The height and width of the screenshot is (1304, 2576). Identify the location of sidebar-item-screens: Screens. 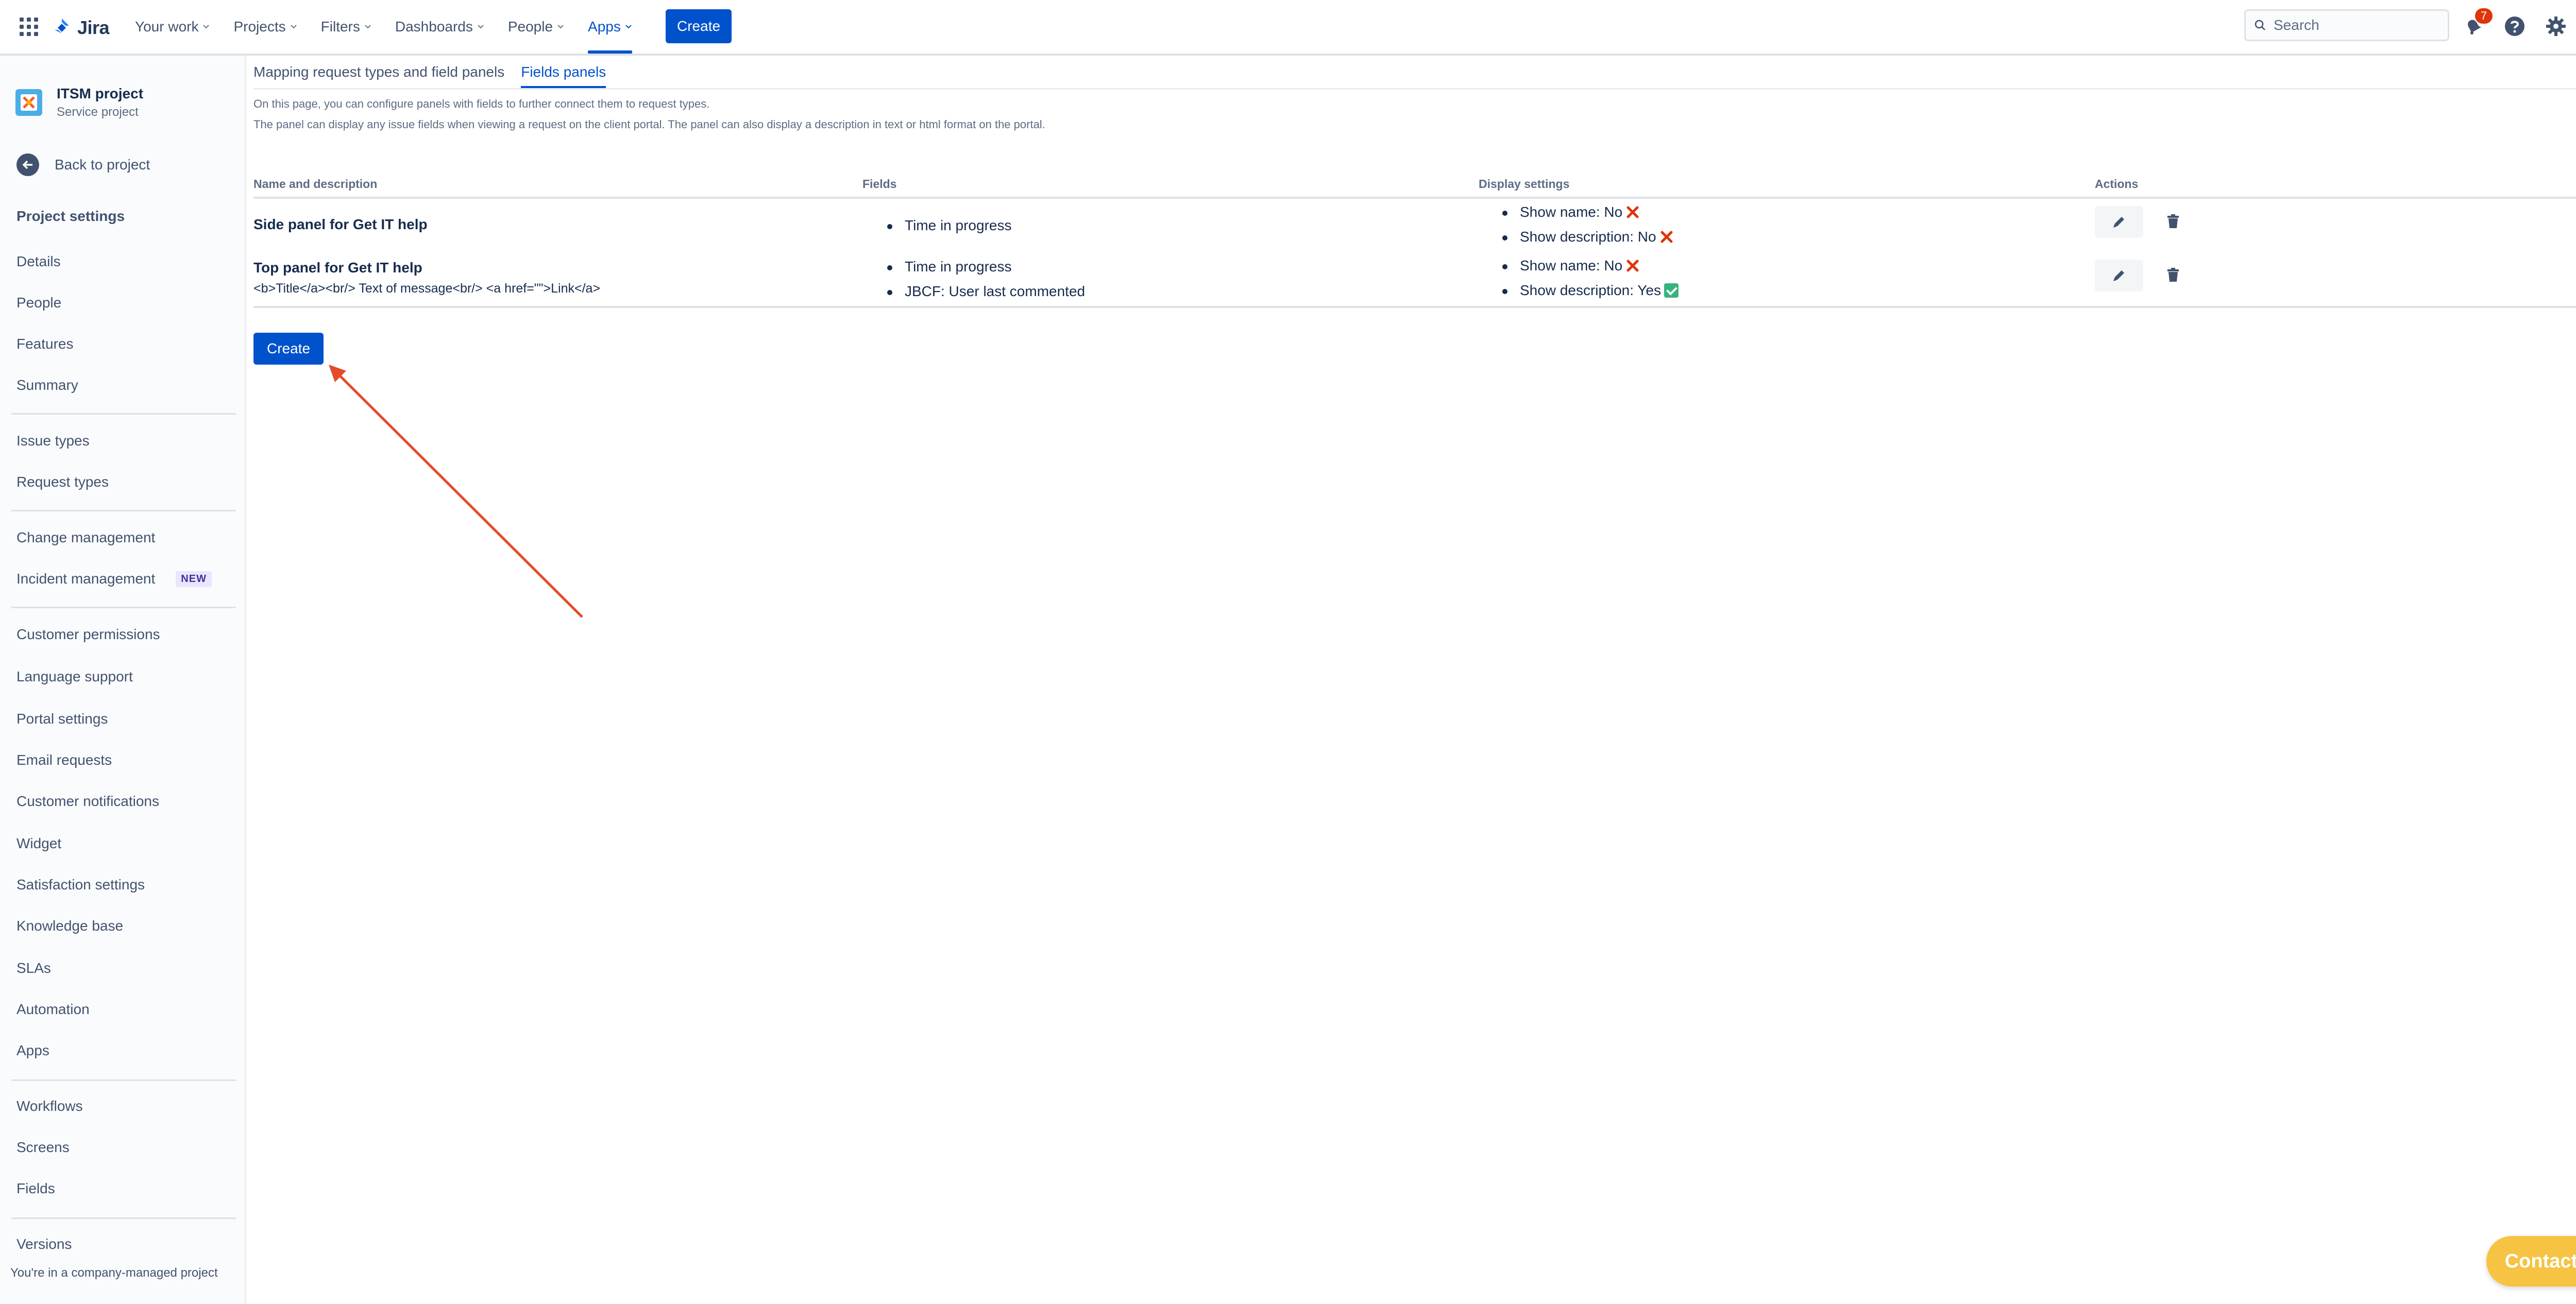
(43, 1147).